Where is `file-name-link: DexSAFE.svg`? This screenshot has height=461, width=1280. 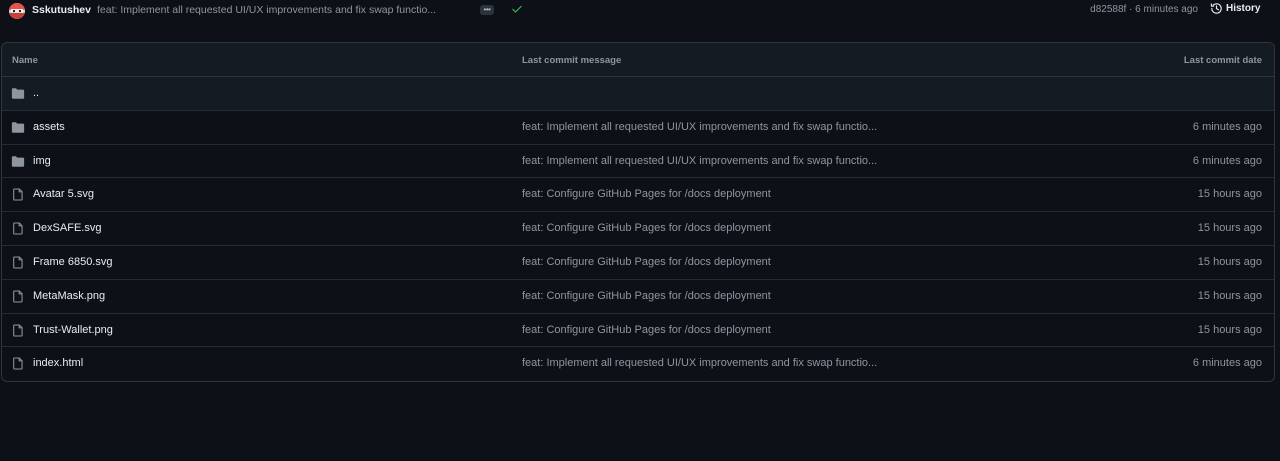 file-name-link: DexSAFE.svg is located at coordinates (67, 228).